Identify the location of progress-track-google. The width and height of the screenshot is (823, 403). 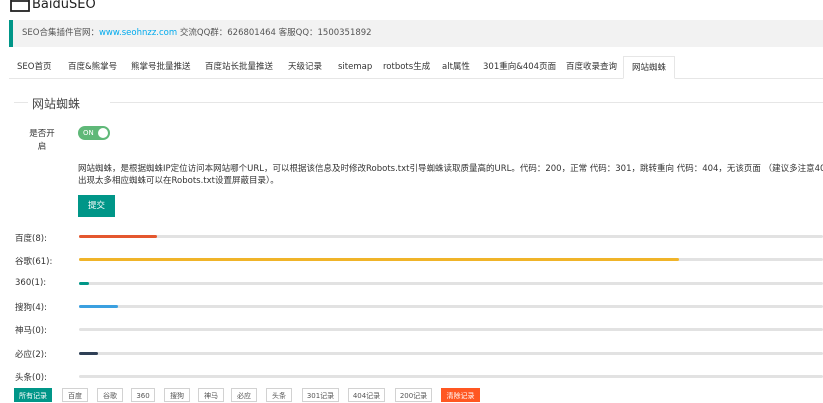
(451, 259).